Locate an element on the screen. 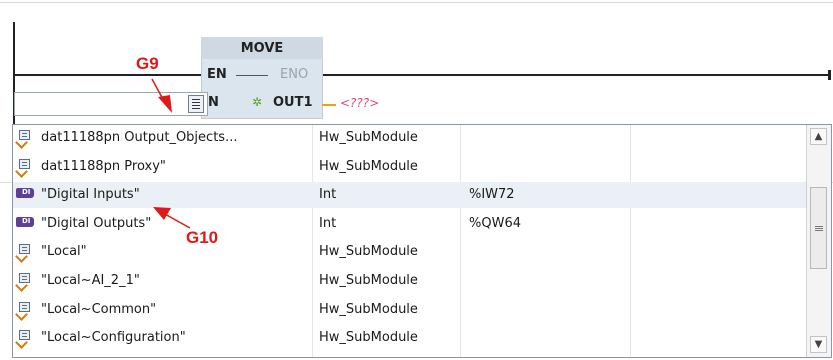 This screenshot has height=360, width=833. item-name: dat11188pn Proxy" is located at coordinates (103, 166).